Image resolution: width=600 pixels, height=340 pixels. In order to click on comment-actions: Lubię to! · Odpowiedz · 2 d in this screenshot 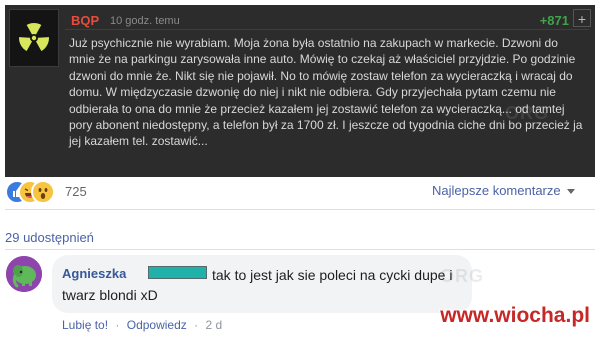, I will do `click(142, 325)`.